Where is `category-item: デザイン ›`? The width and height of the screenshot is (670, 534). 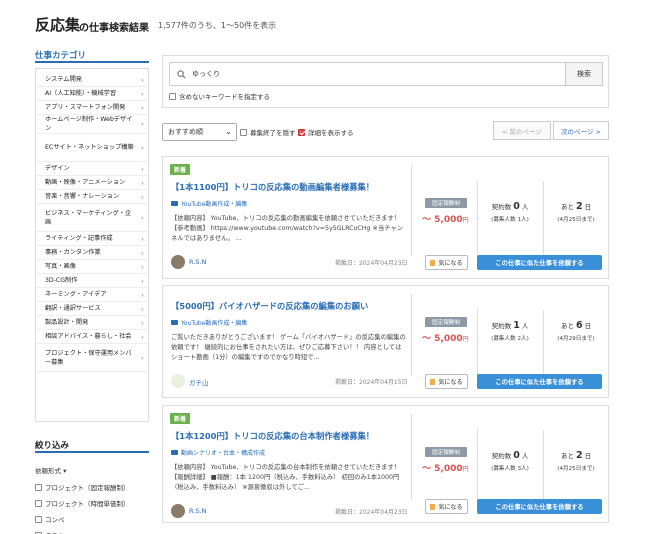 category-item: デザイン › is located at coordinates (92, 169).